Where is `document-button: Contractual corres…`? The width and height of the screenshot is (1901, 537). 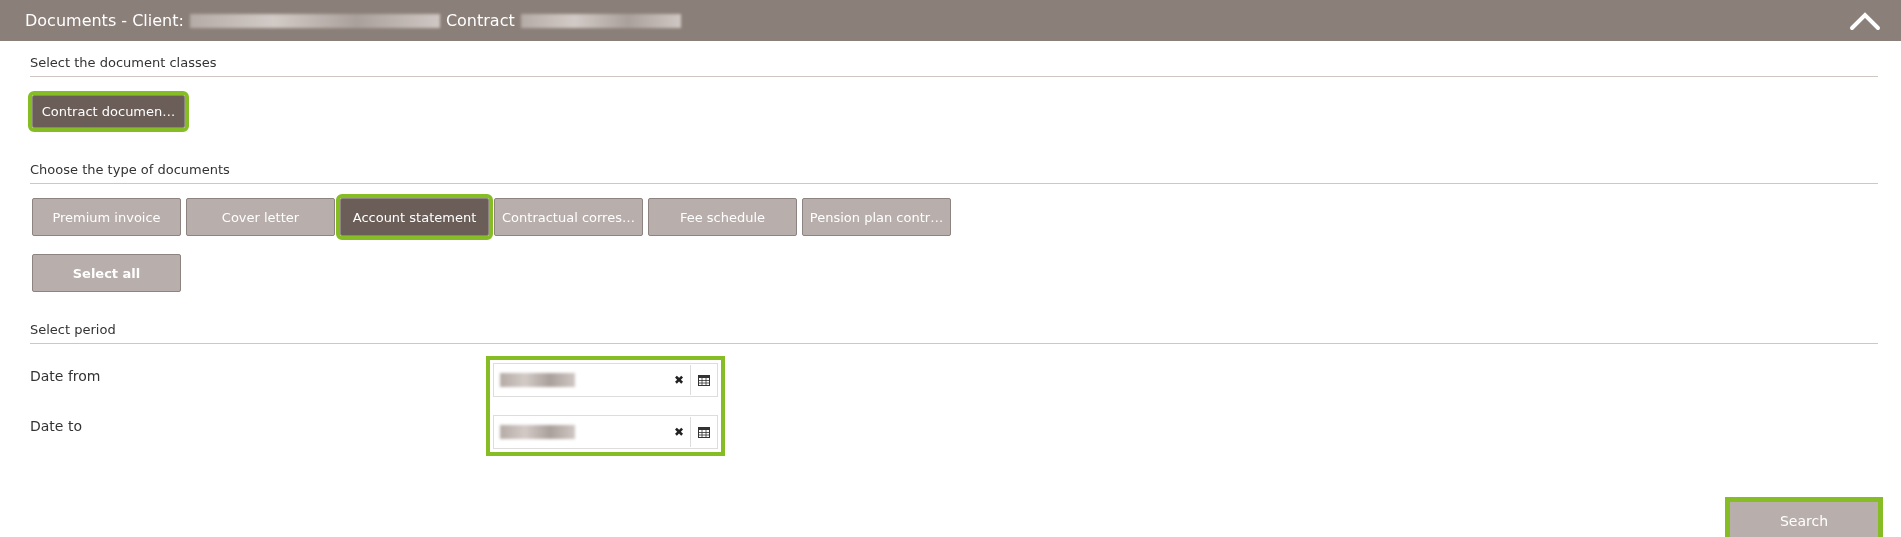
document-button: Contractual corres… is located at coordinates (568, 217).